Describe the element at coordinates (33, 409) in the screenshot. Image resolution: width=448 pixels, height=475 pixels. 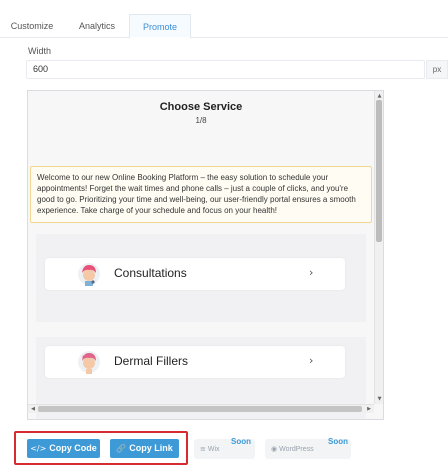
I see `scroll-left-icon: ◀` at that location.